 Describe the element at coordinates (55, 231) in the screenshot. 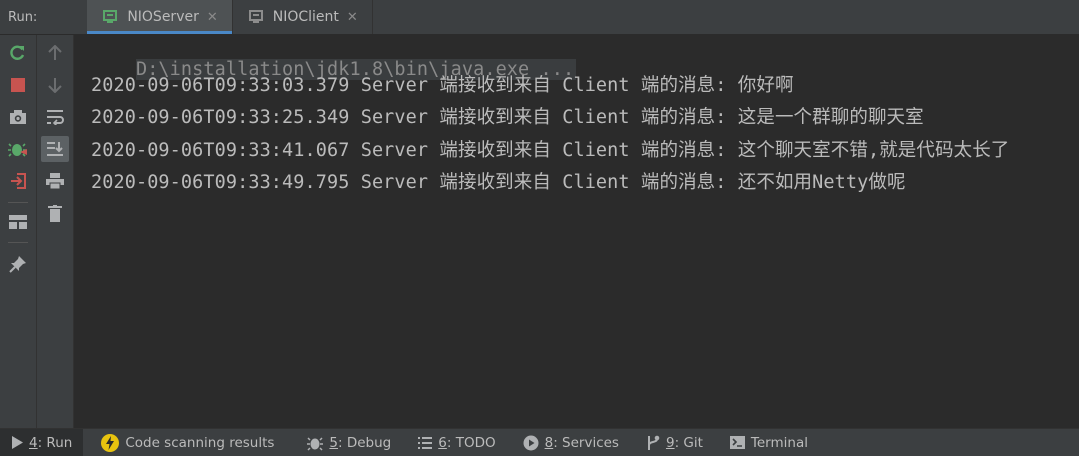

I see `console-side-toolbar` at that location.